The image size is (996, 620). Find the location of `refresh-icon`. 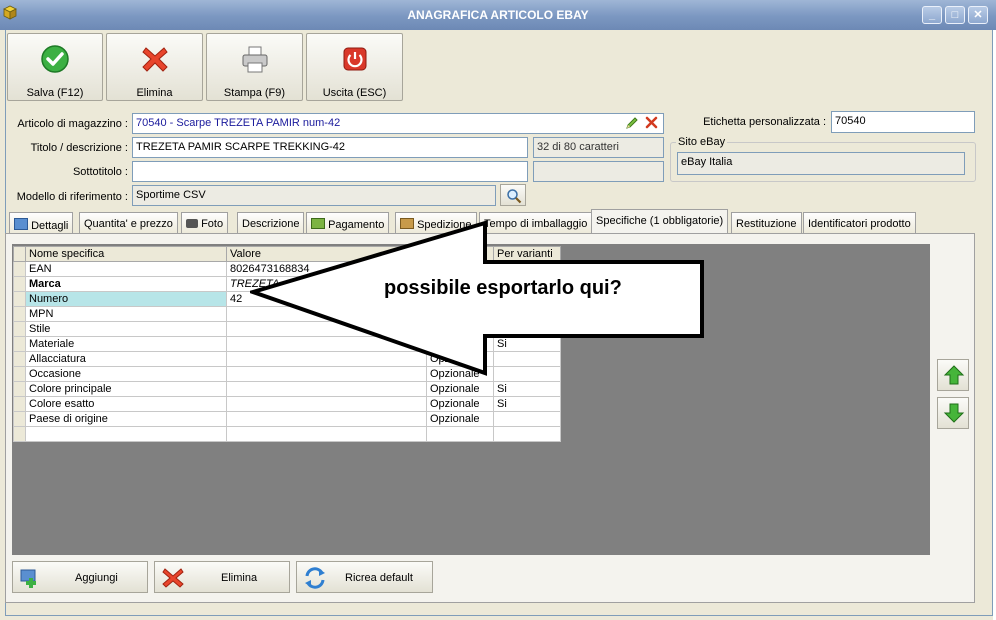

refresh-icon is located at coordinates (315, 578).